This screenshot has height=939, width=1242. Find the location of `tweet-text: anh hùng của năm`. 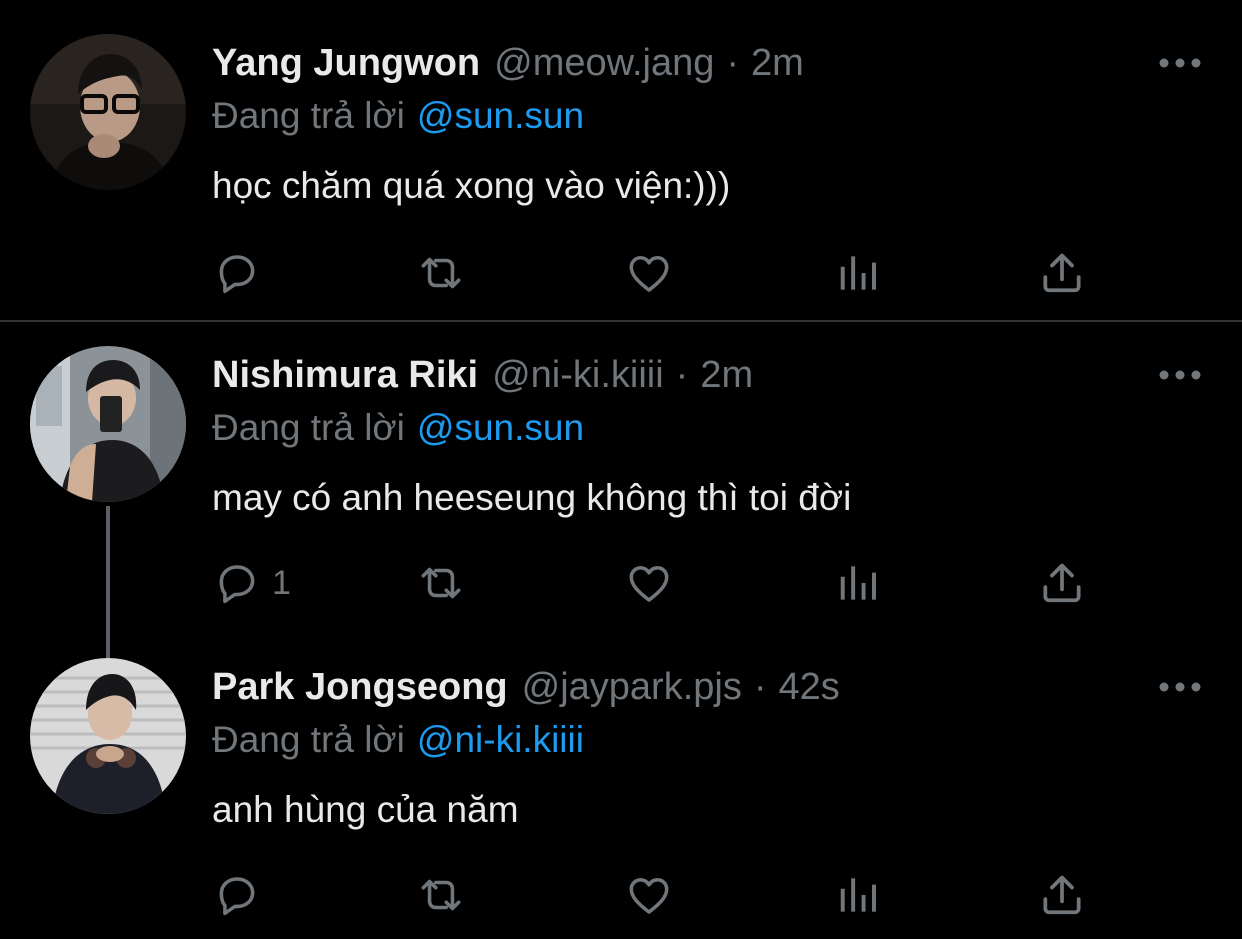

tweet-text: anh hùng của năm is located at coordinates (365, 809).